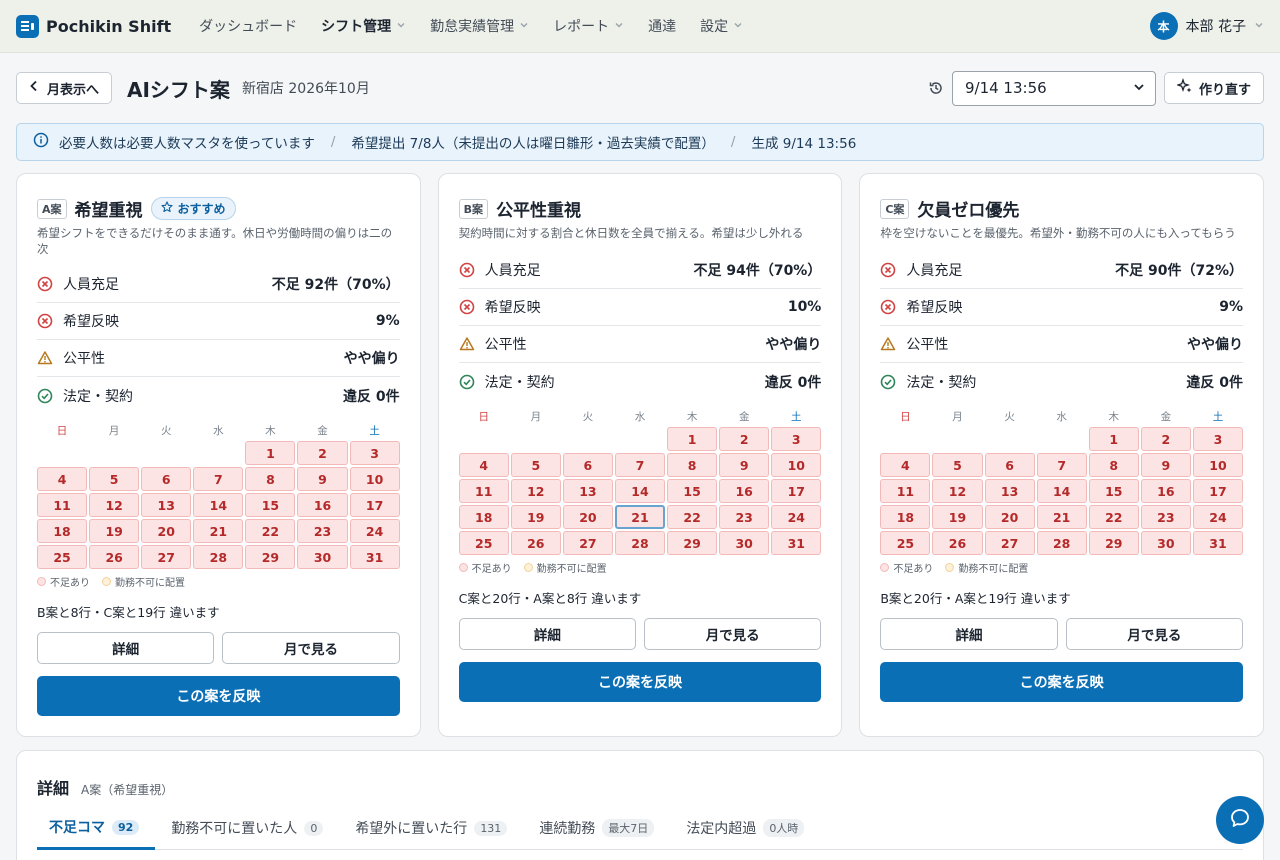 Image resolution: width=1280 pixels, height=860 pixels. Describe the element at coordinates (587, 543) in the screenshot. I see `calendar-day: 27` at that location.